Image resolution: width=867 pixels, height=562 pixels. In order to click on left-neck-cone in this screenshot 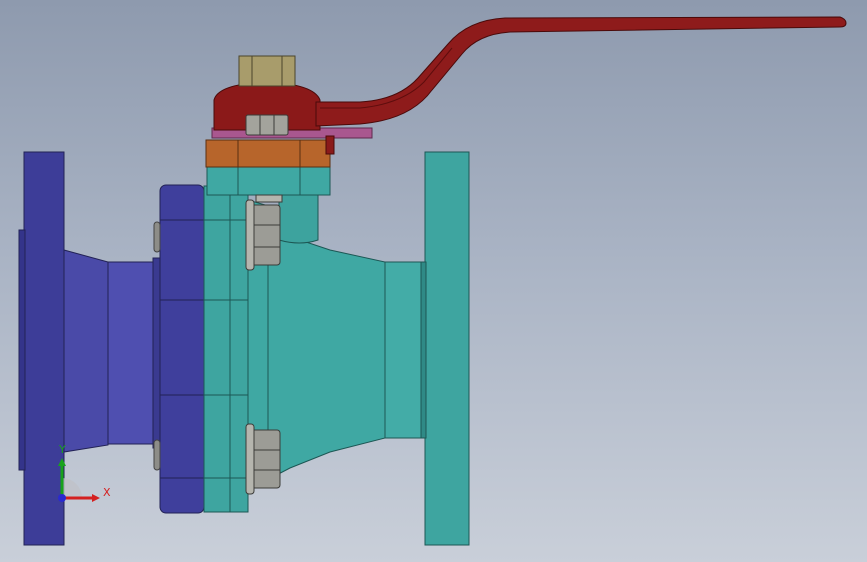, I will do `click(86, 351)`.